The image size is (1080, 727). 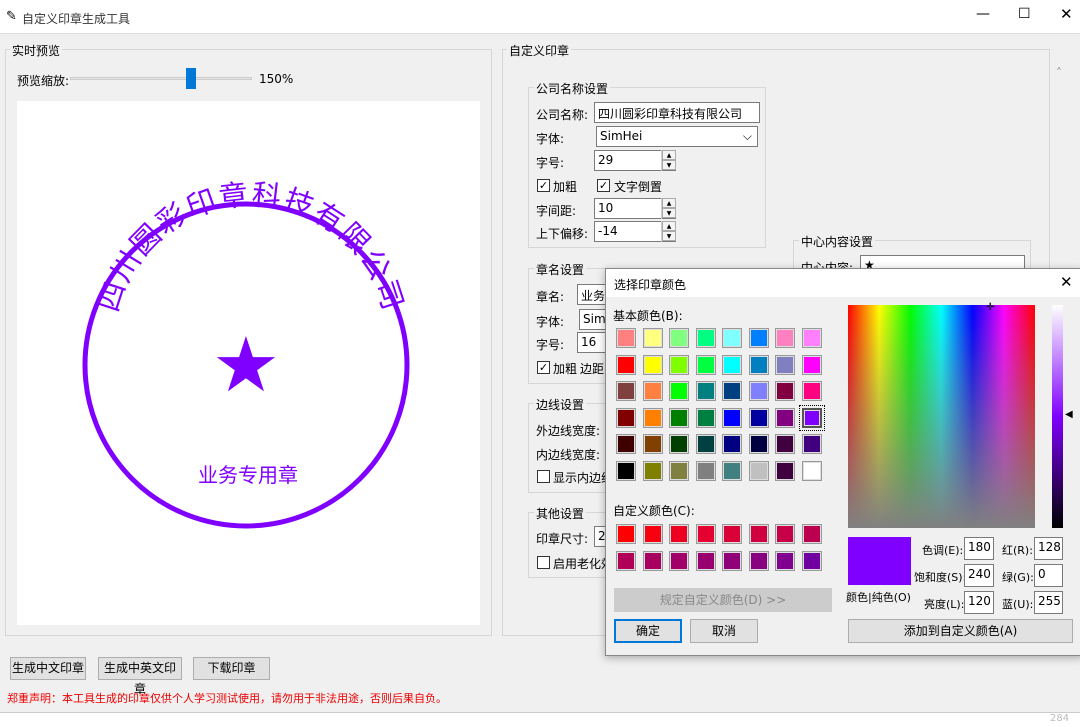 What do you see at coordinates (1024, 14) in the screenshot?
I see `maximize-button: ☐` at bounding box center [1024, 14].